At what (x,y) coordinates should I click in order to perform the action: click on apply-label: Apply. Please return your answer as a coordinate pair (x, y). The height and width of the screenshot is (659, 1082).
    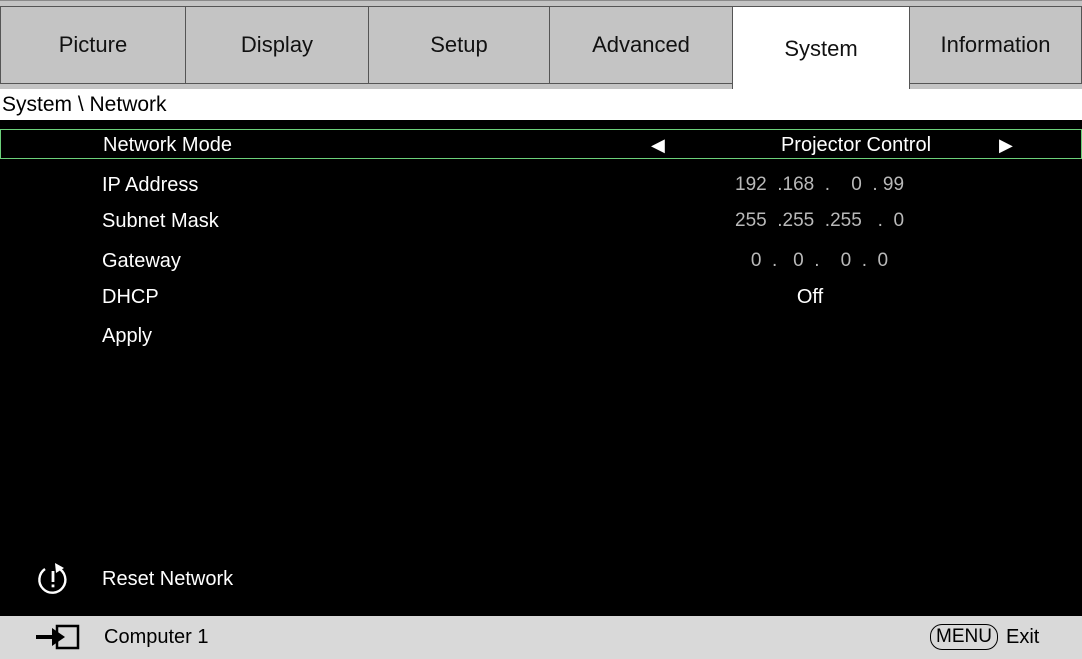
    Looking at the image, I should click on (127, 336).